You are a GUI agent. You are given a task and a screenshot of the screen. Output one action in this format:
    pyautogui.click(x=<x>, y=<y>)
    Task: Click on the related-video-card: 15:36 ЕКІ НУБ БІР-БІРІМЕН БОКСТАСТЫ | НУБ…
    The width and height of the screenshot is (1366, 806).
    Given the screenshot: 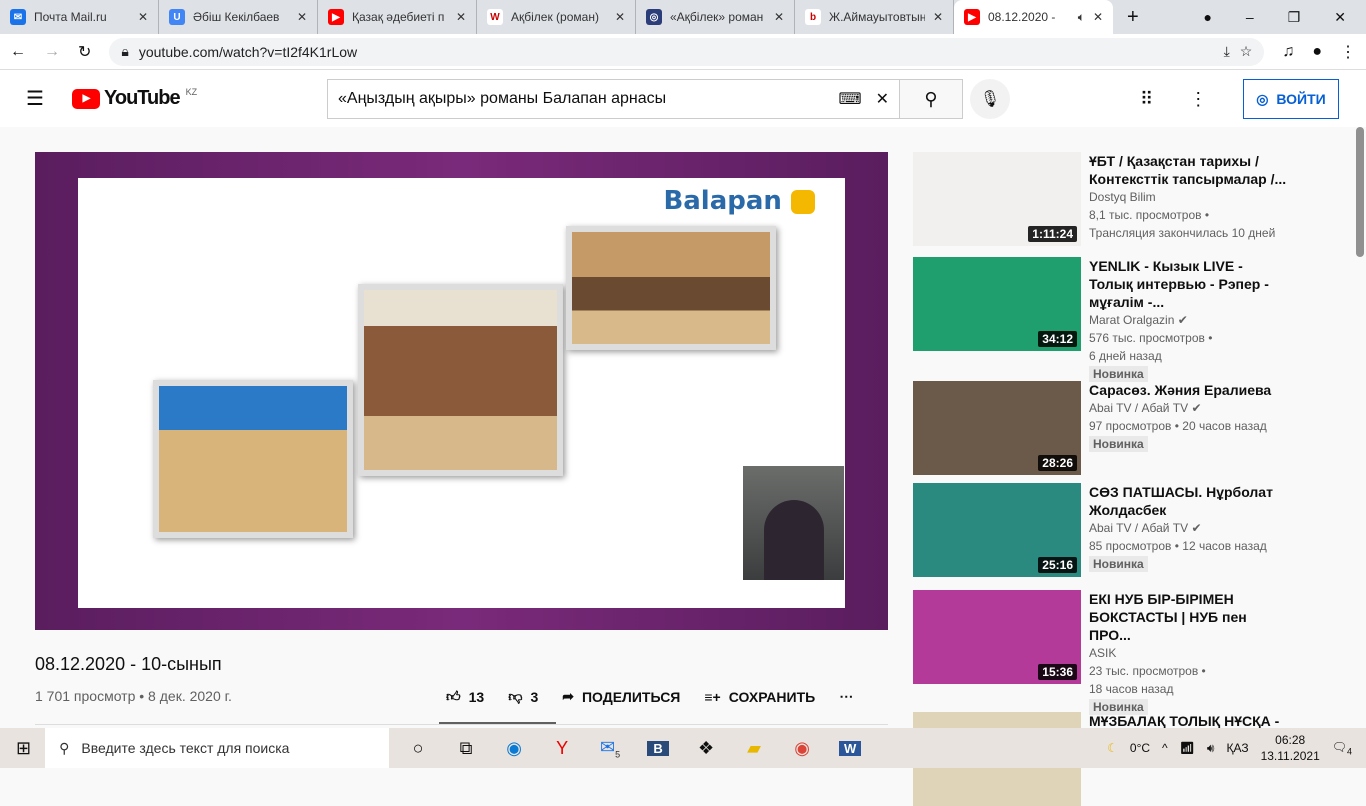 What is the action you would take?
    pyautogui.click(x=1101, y=653)
    